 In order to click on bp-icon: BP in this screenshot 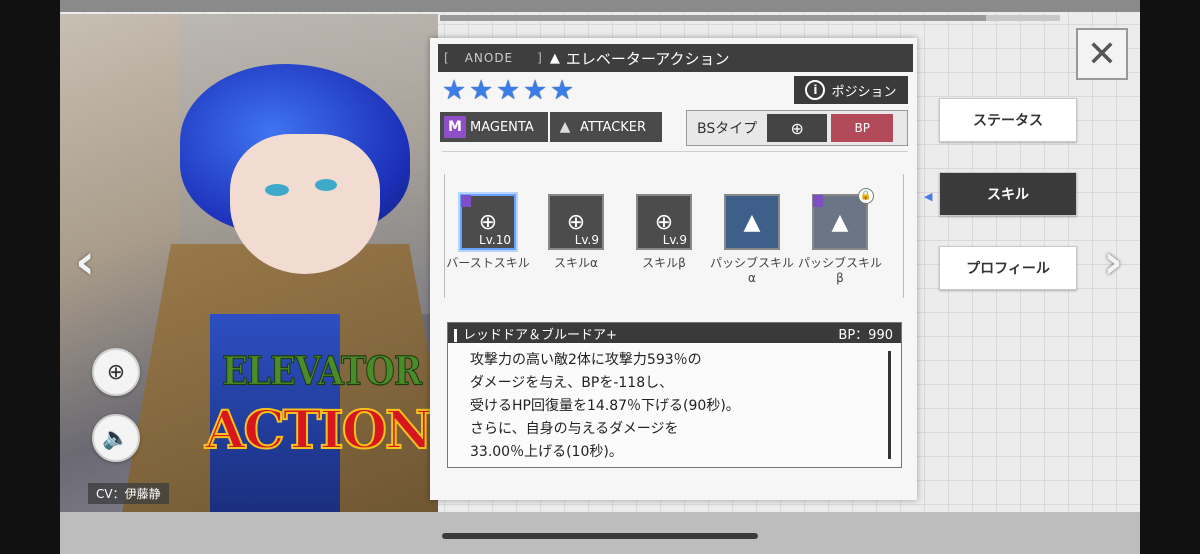, I will do `click(862, 128)`.